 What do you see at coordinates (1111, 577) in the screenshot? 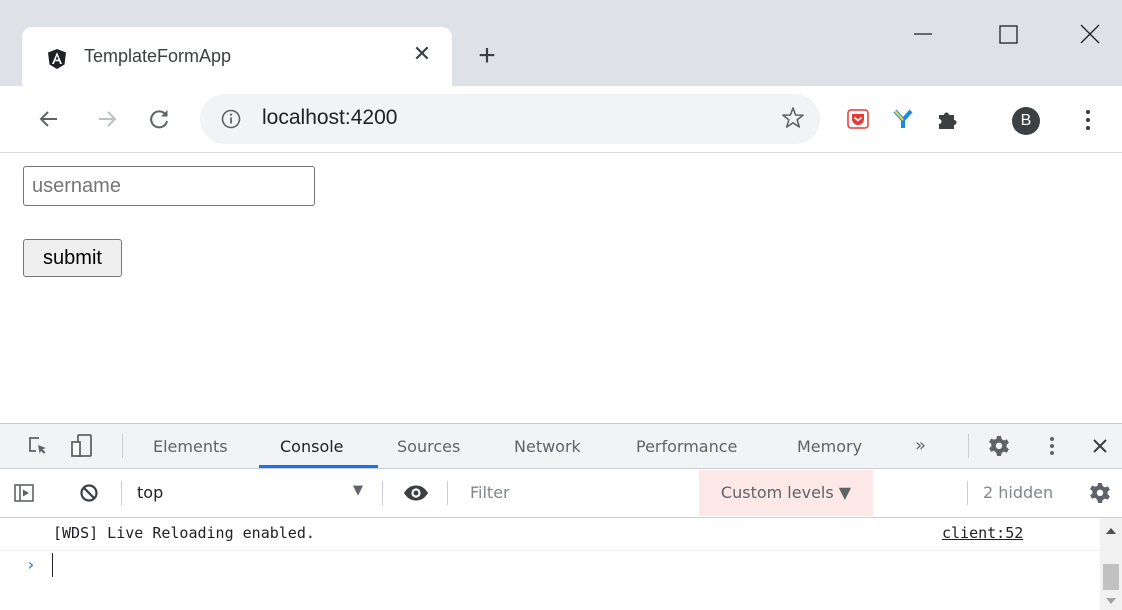
I see `scrollbar-thumb` at bounding box center [1111, 577].